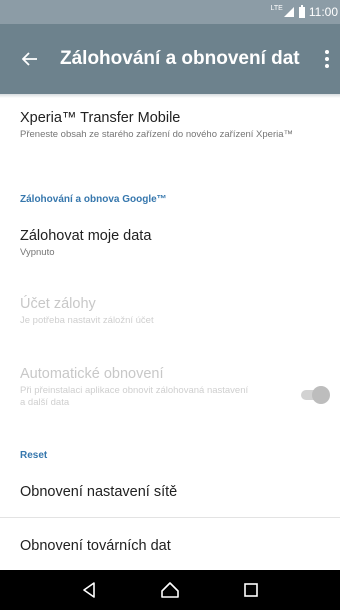  I want to click on item-title: Xperia™ Transfer Mobile, so click(100, 118).